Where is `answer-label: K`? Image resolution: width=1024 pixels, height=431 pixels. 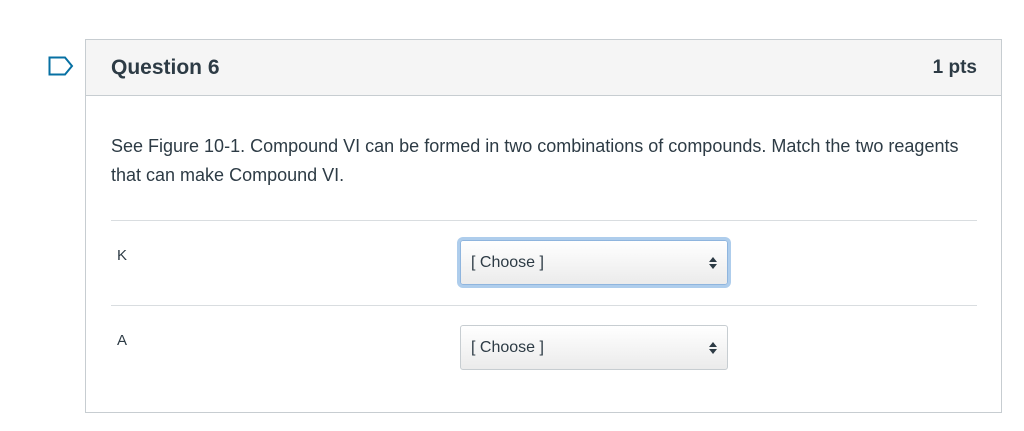
answer-label: K is located at coordinates (122, 255).